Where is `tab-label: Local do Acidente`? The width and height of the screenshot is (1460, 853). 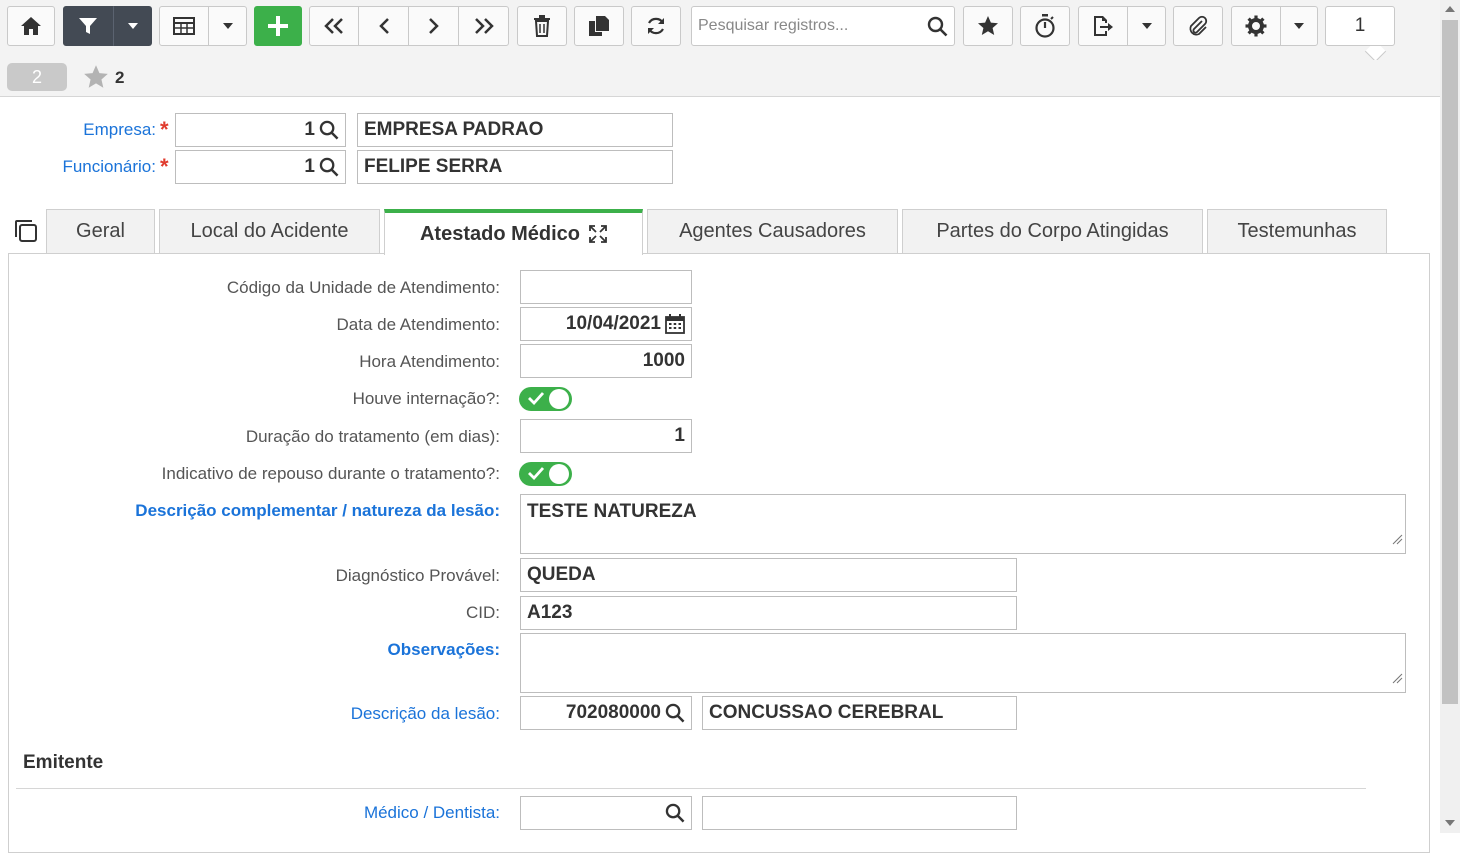 tab-label: Local do Acidente is located at coordinates (269, 231).